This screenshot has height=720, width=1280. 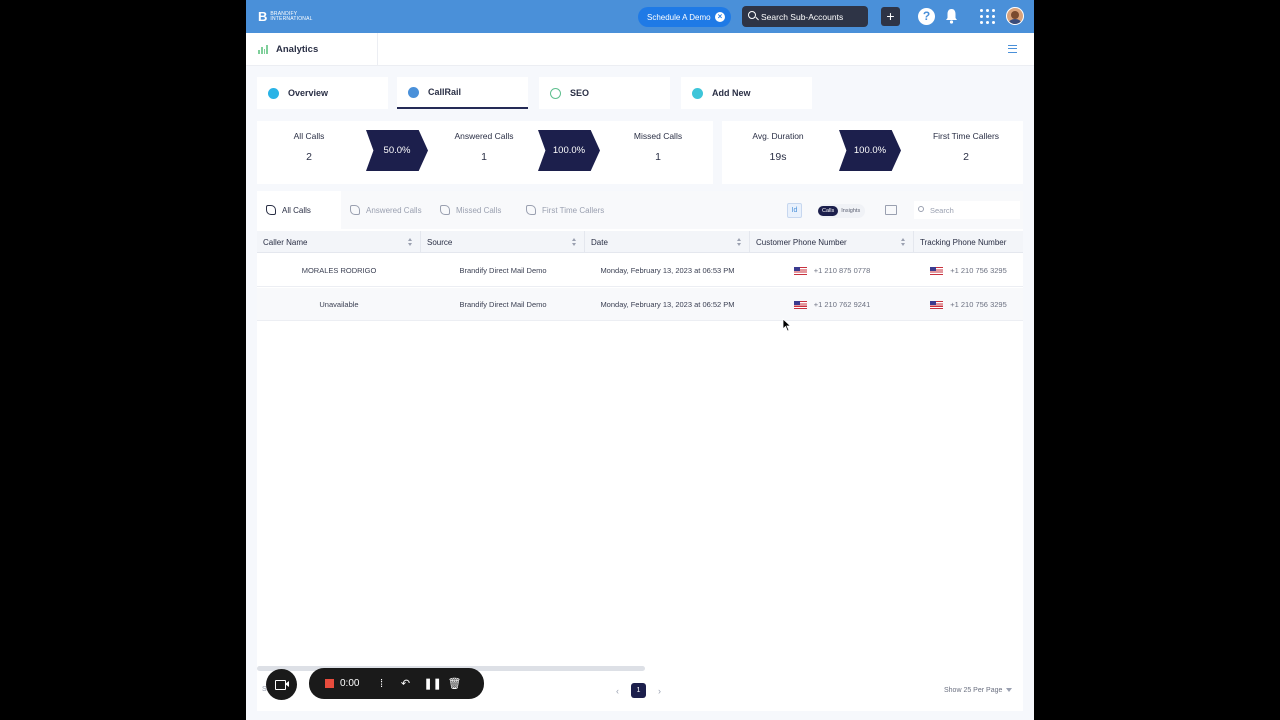 I want to click on col-label: Customer Phone Number, so click(x=801, y=242).